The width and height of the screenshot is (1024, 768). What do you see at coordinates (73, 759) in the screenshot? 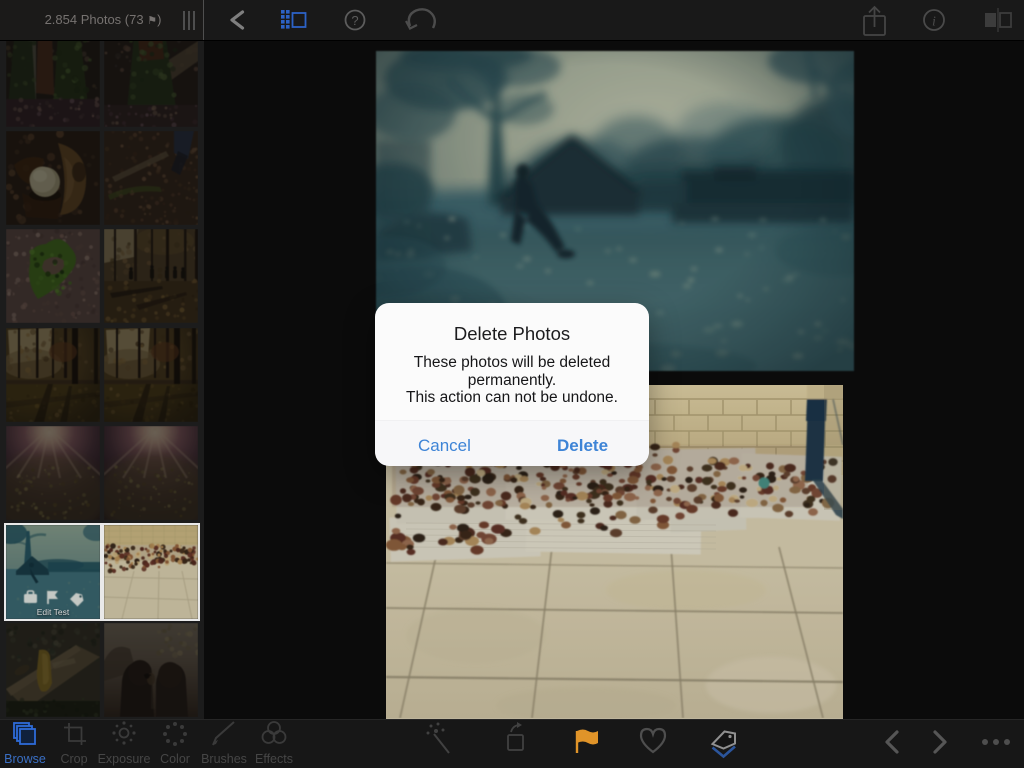
I see `svg-text: Crop` at bounding box center [73, 759].